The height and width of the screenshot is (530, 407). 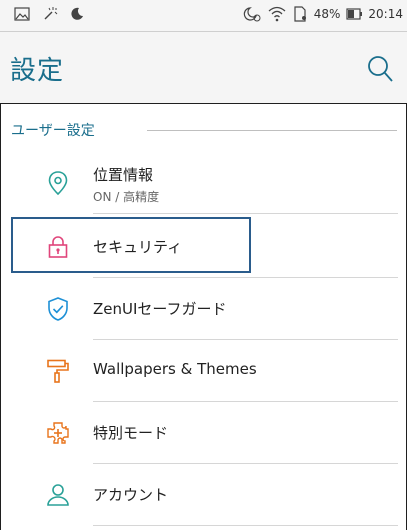 I want to click on page-title: 設定, so click(x=37, y=71).